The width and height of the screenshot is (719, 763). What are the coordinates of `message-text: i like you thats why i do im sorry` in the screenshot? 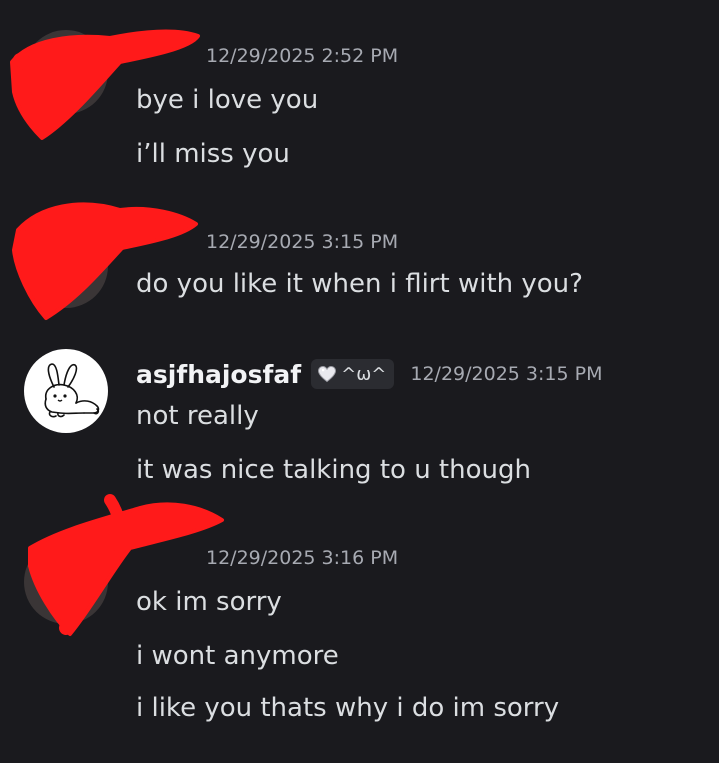 It's located at (348, 708).